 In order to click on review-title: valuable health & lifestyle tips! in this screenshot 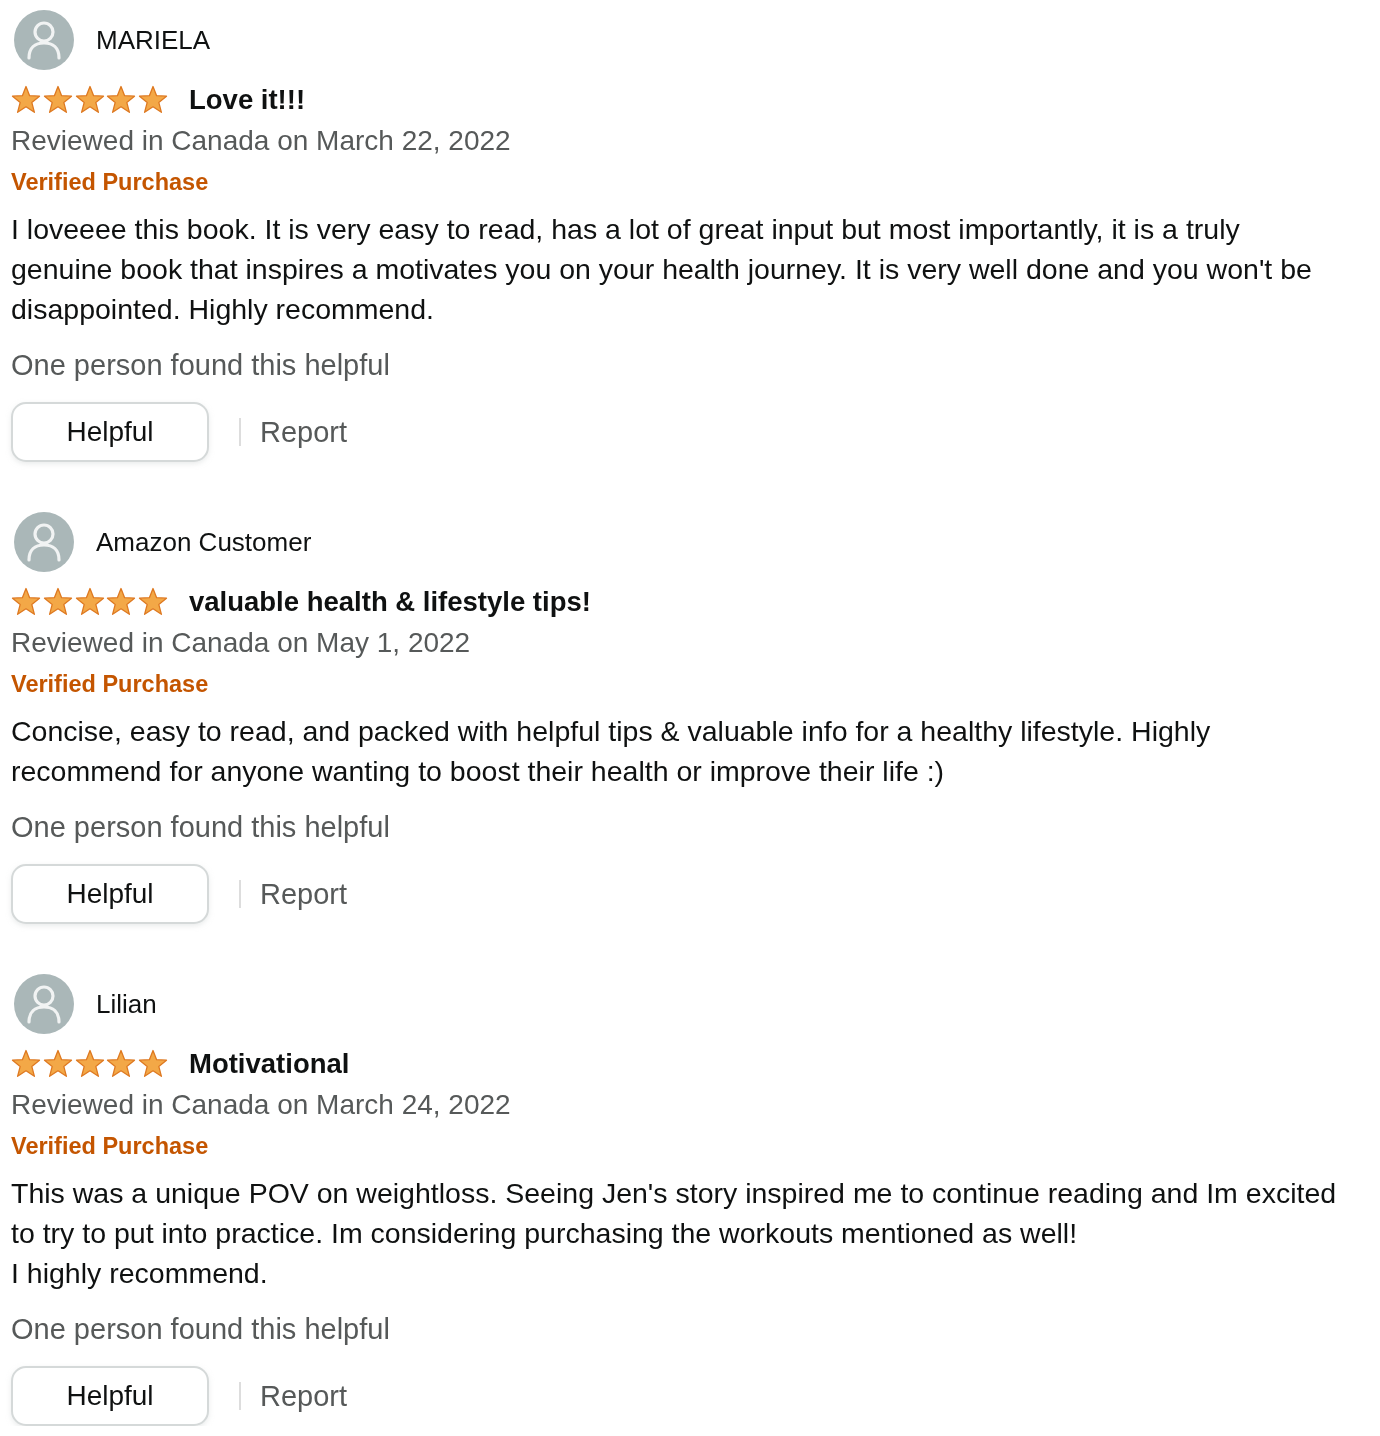, I will do `click(390, 602)`.